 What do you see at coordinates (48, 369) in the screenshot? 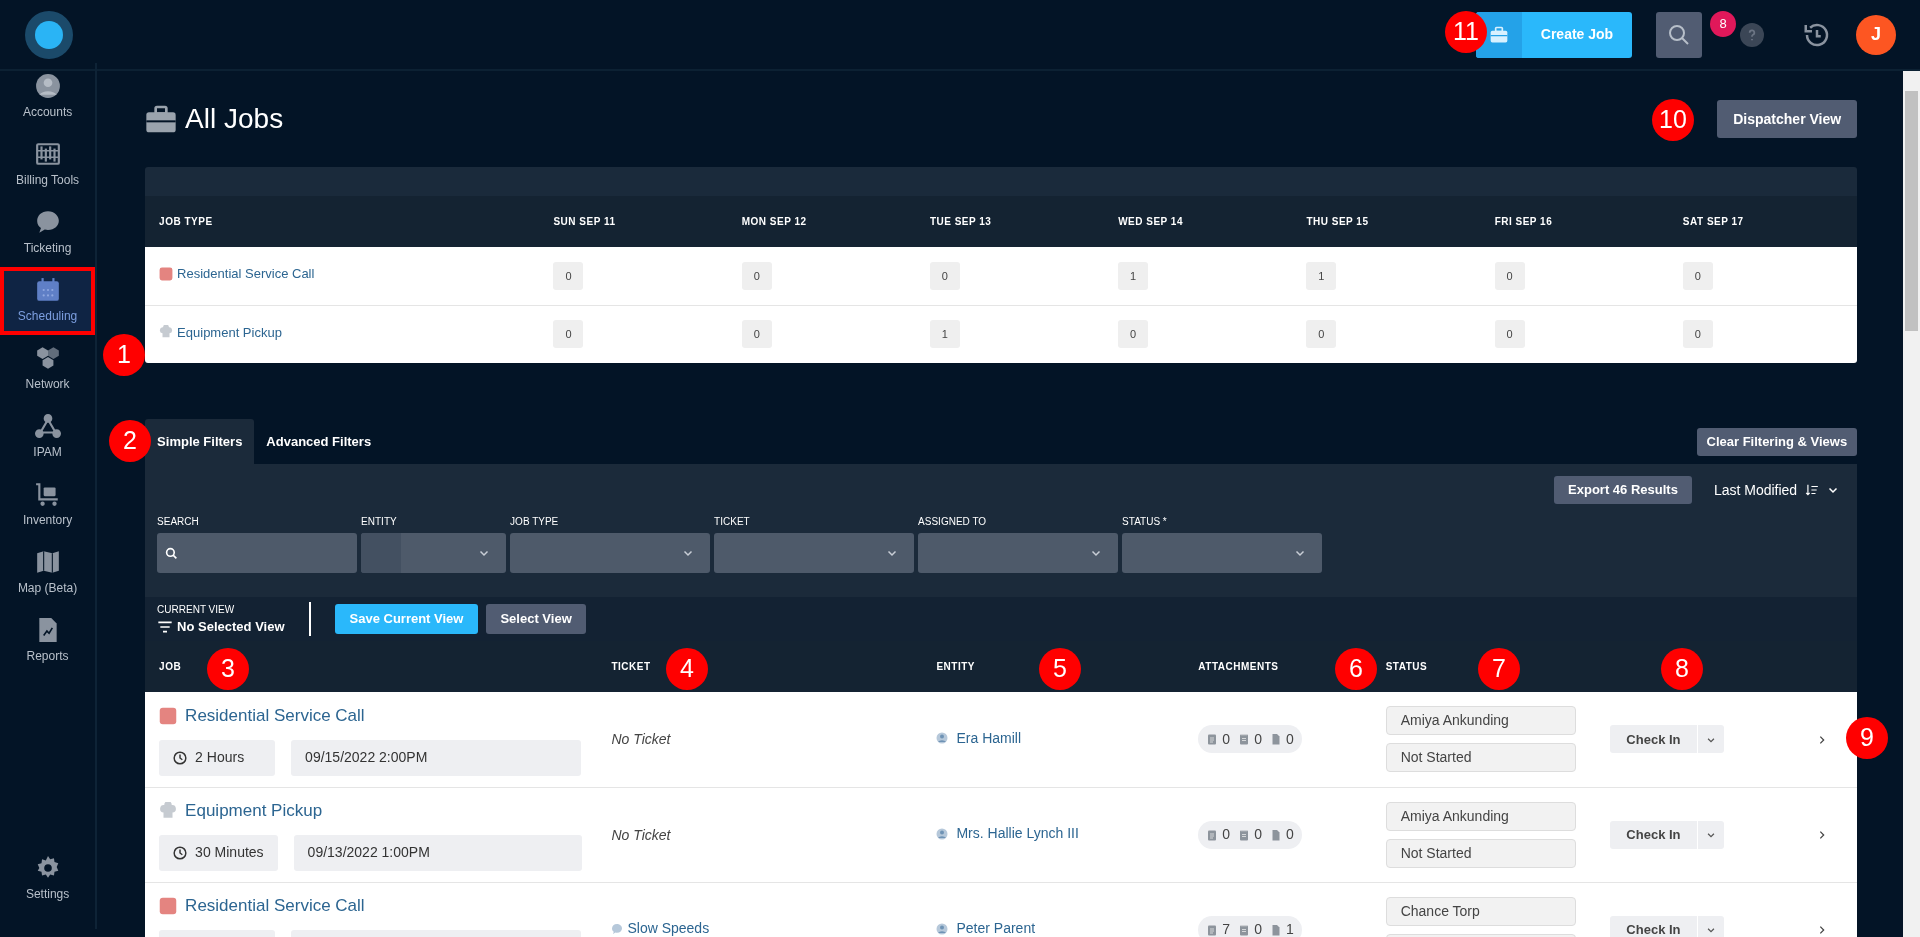
I see `sidebar-item: Network` at bounding box center [48, 369].